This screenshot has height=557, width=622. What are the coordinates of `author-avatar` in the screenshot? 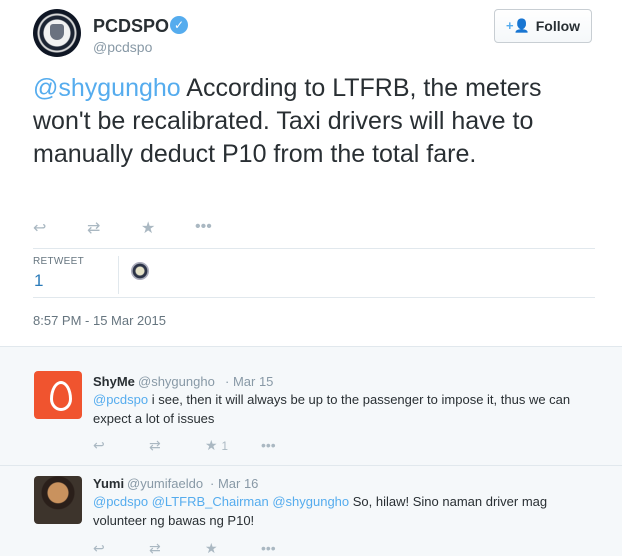 It's located at (57, 33).